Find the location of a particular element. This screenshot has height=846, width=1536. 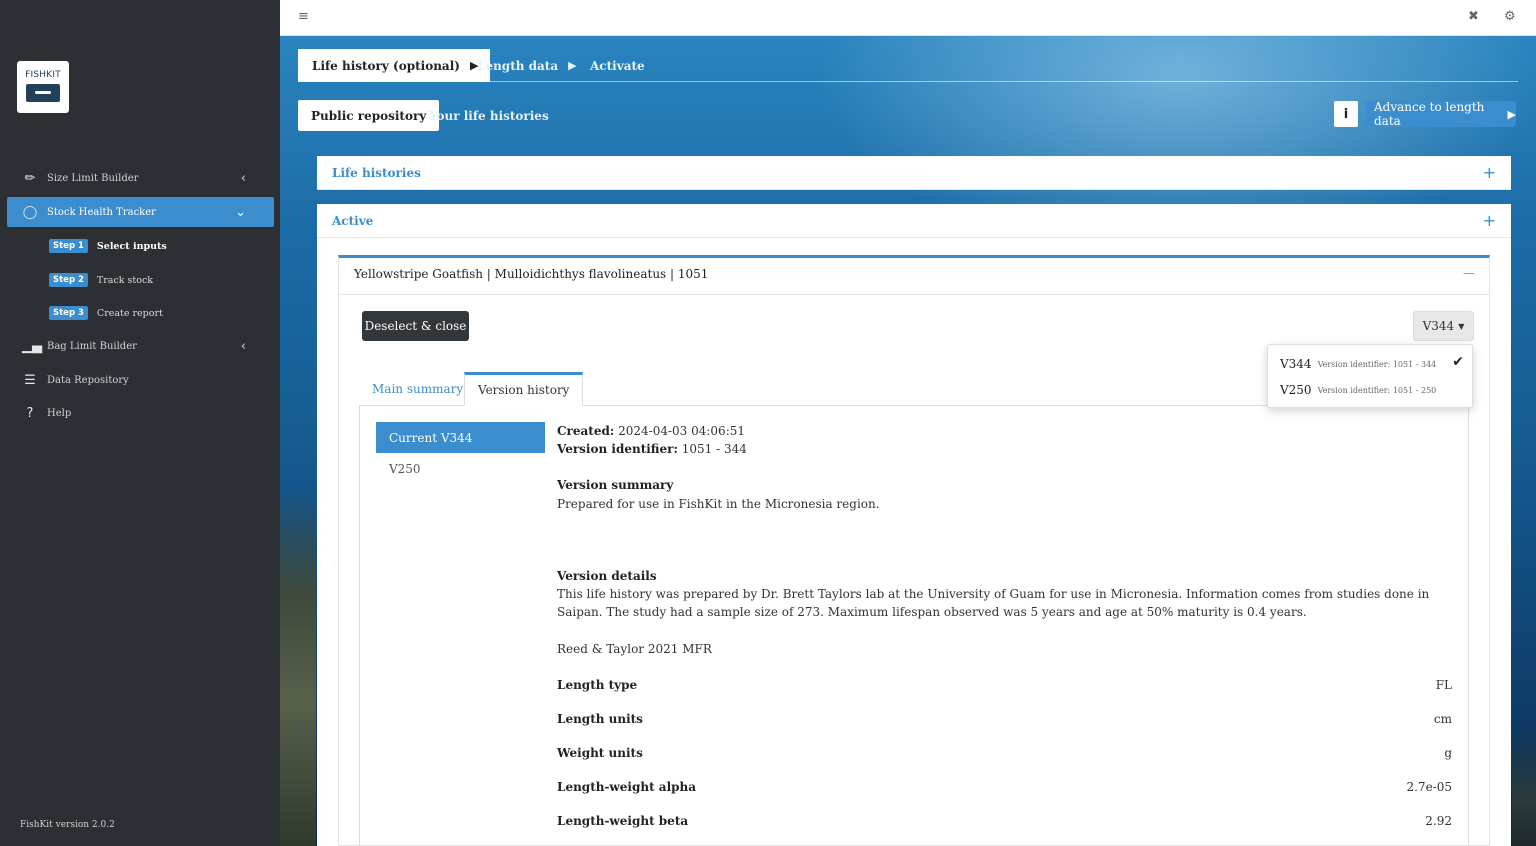

field-value: 2.7e-05 is located at coordinates (1429, 787).